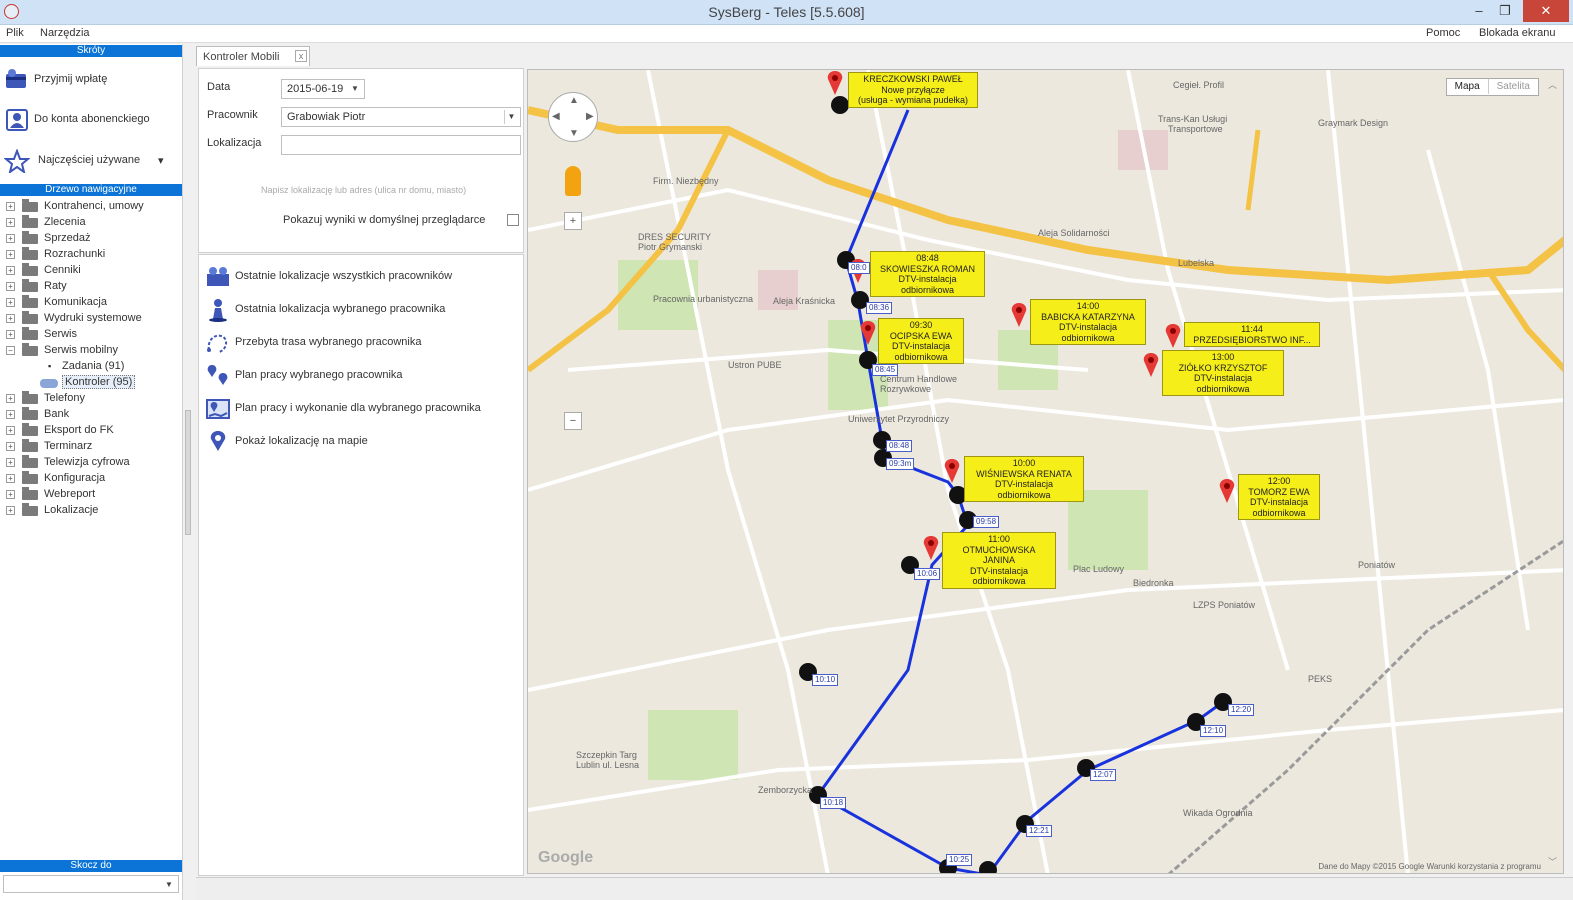 The image size is (1573, 900). Describe the element at coordinates (362, 441) in the screenshot. I see `action-show-on-map: Pokaż lokalizację na mapie` at that location.